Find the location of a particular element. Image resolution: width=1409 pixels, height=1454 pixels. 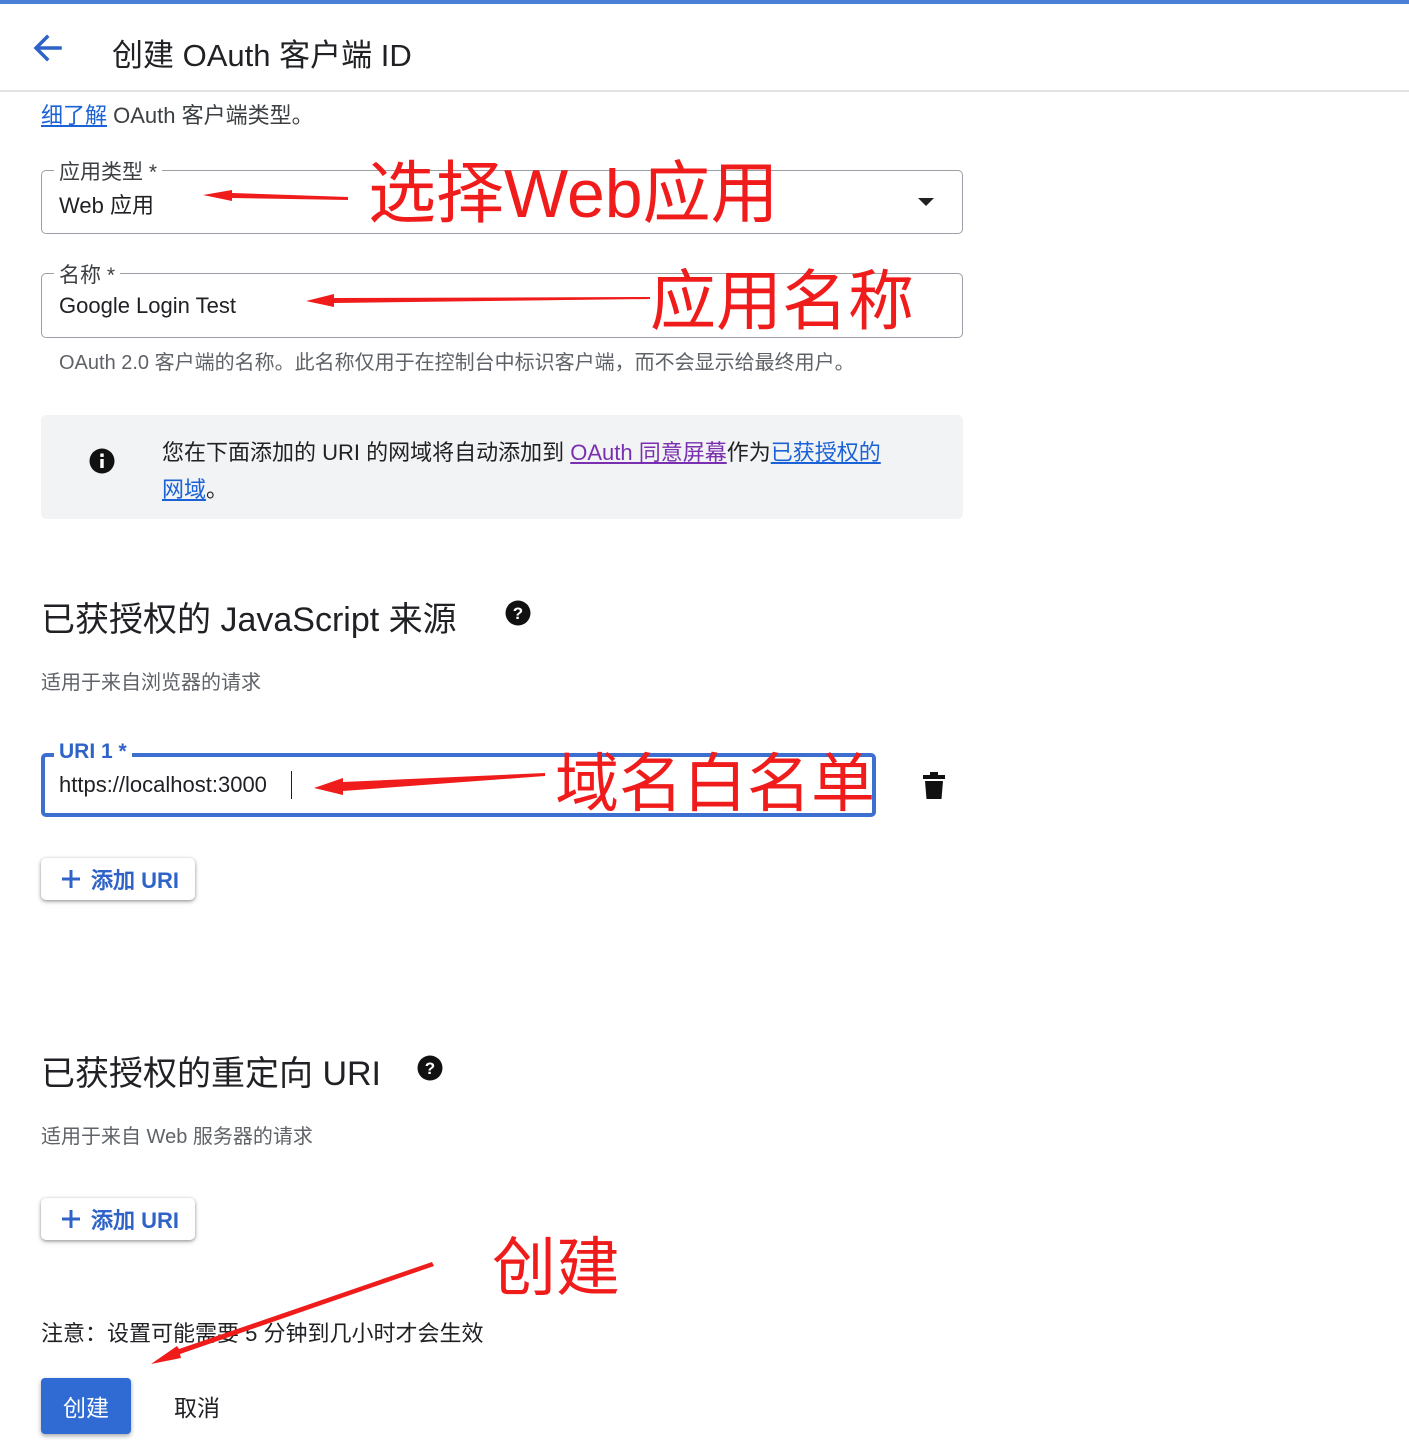

annotation-create: 创建 is located at coordinates (556, 1268).